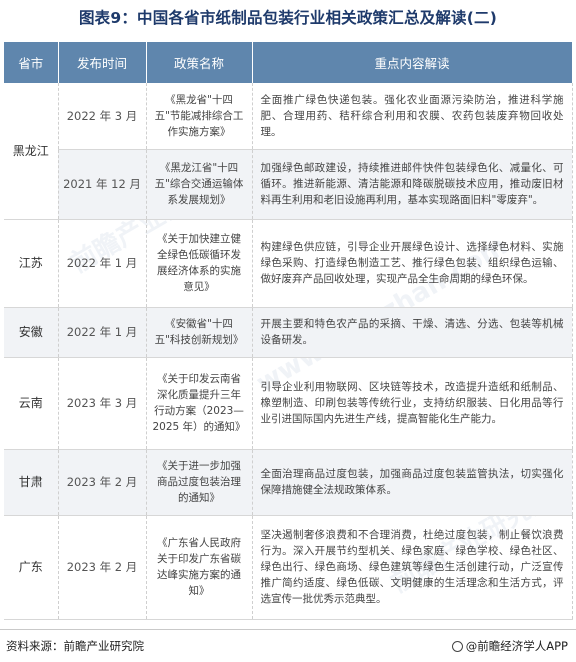 The width and height of the screenshot is (576, 662). I want to click on policy-name-cell: 《关于加快建立健全绿色低碳循环发展经济体系的实施意见》, so click(199, 263).